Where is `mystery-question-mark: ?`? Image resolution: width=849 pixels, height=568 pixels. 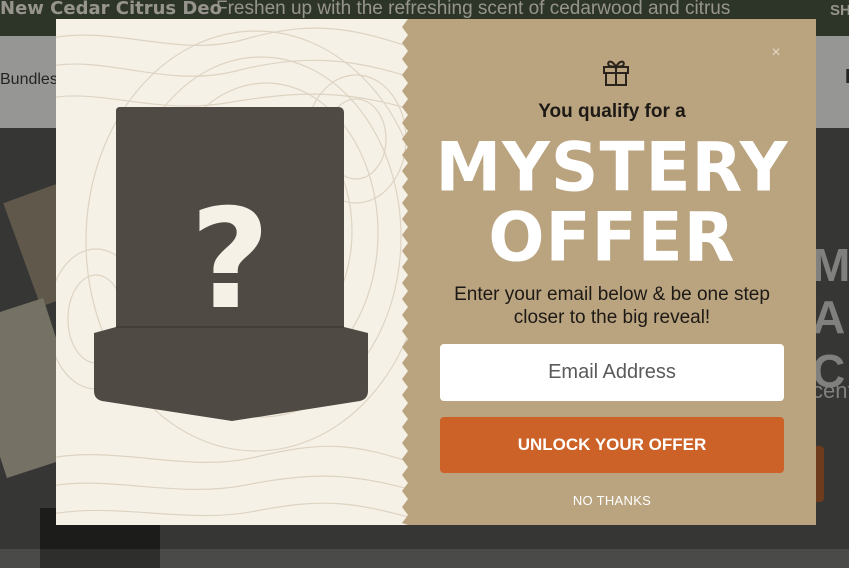 mystery-question-mark: ? is located at coordinates (230, 259).